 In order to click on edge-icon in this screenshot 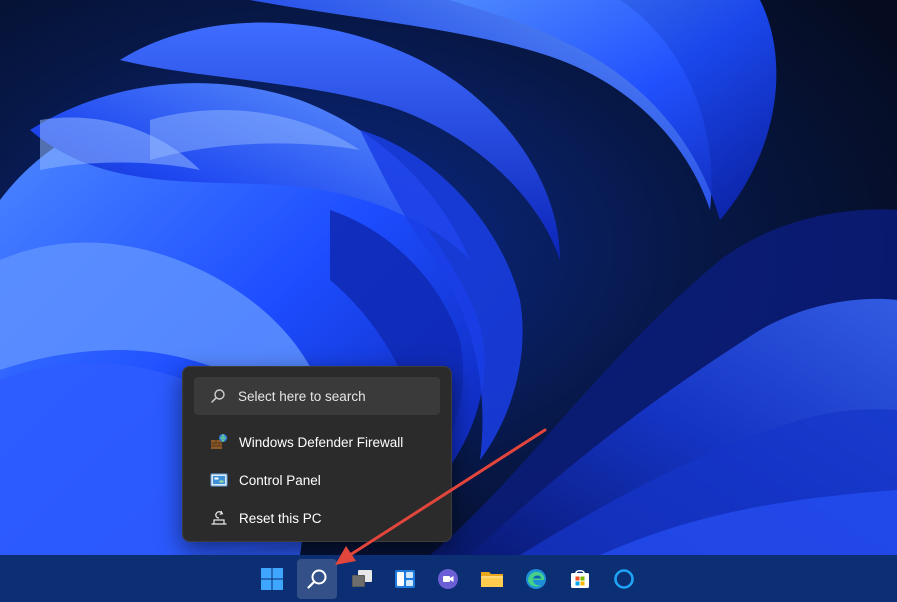, I will do `click(536, 579)`.